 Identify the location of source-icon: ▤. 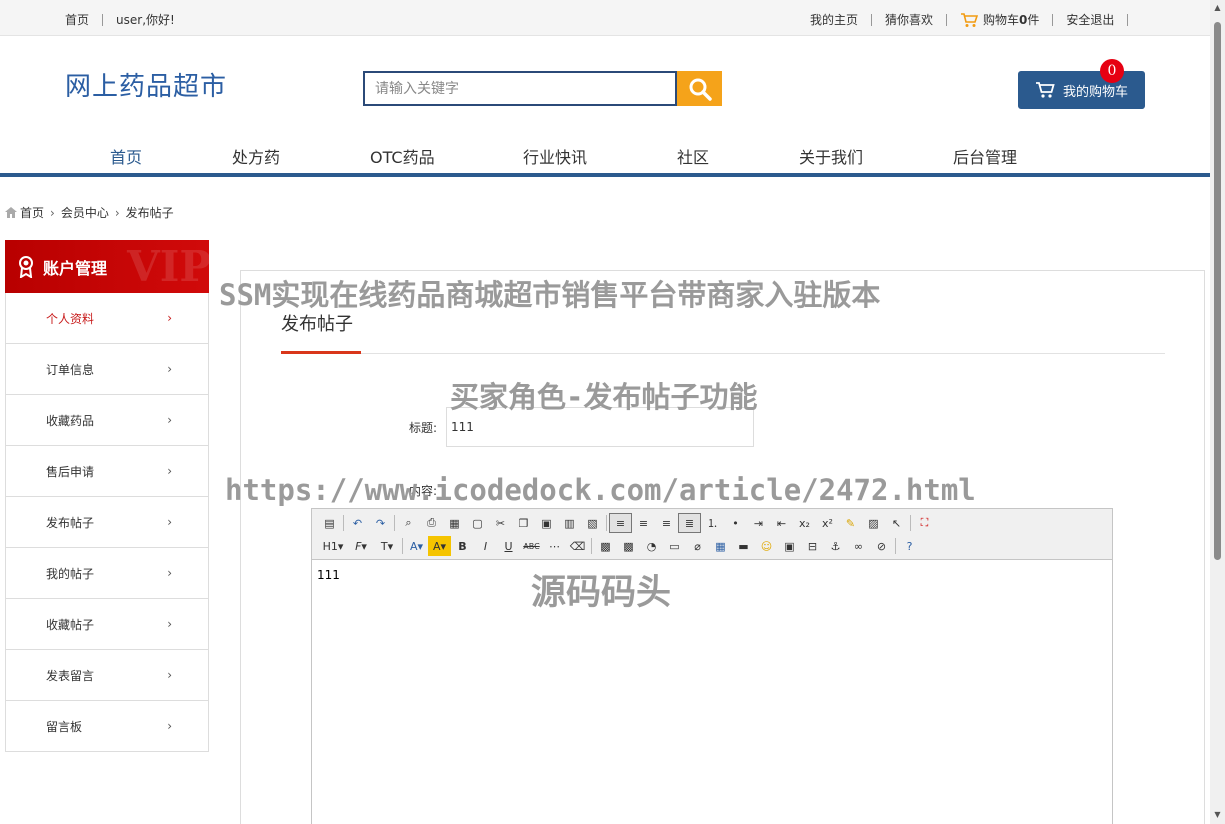
(329, 523).